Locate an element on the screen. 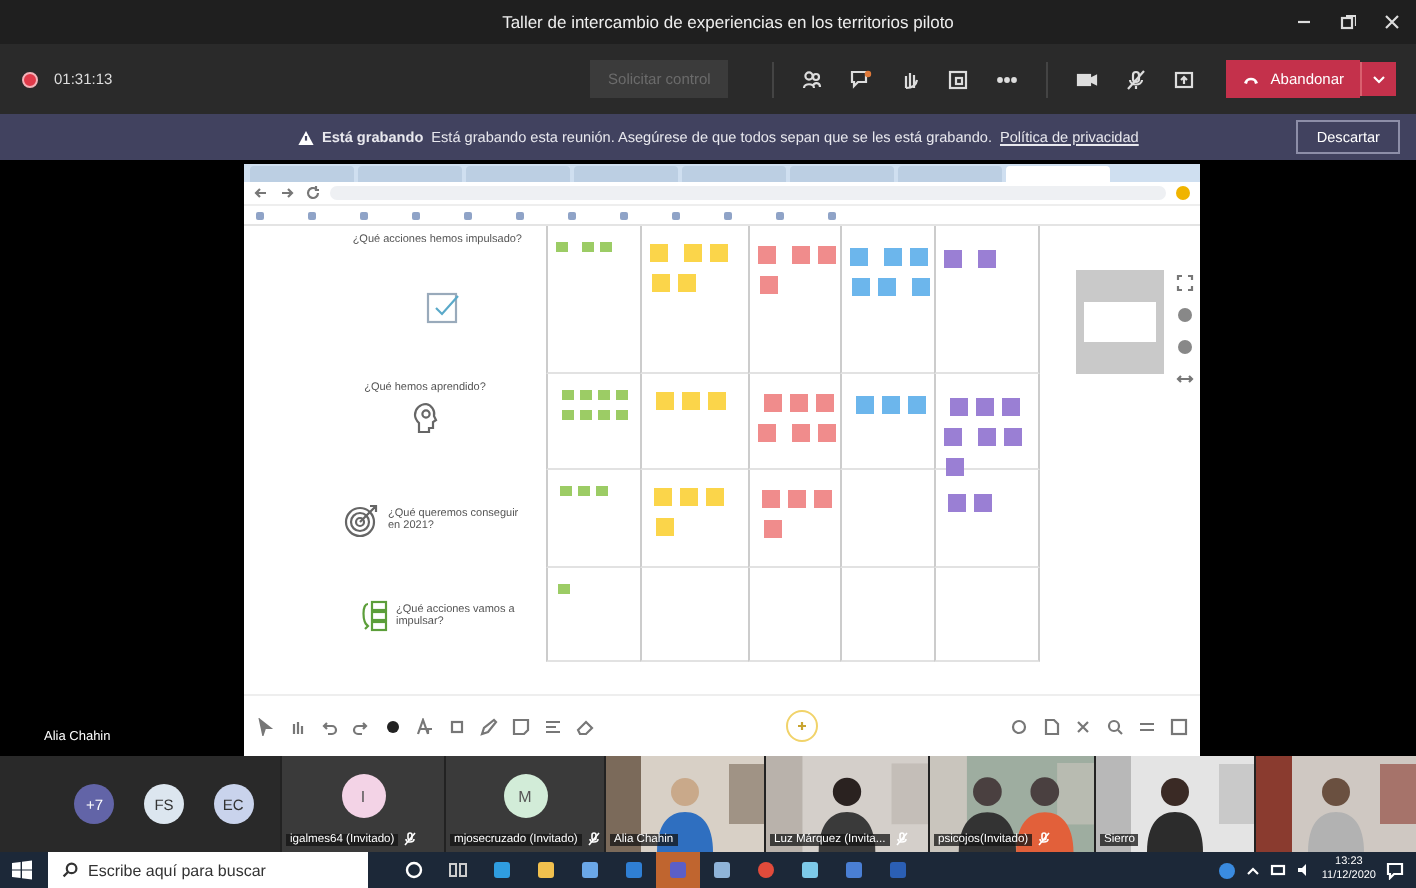 This screenshot has height=888, width=1416. search-field: Escribe aquí para buscar is located at coordinates (208, 870).